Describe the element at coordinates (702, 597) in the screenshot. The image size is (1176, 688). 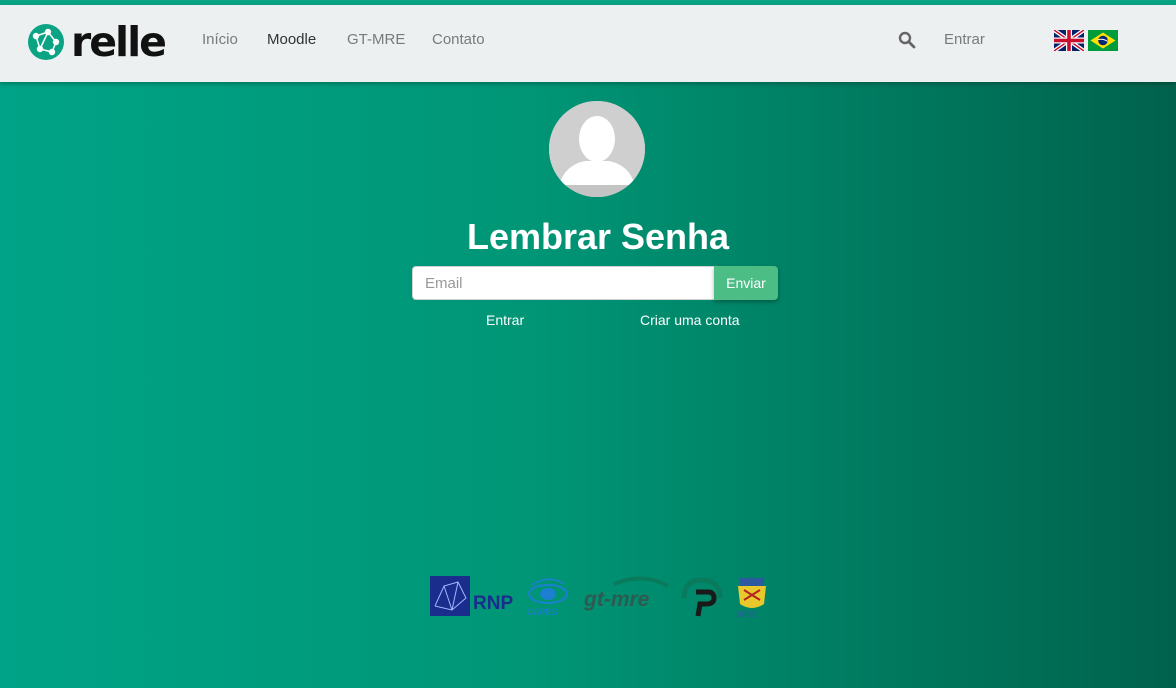
I see `lab-logo` at that location.